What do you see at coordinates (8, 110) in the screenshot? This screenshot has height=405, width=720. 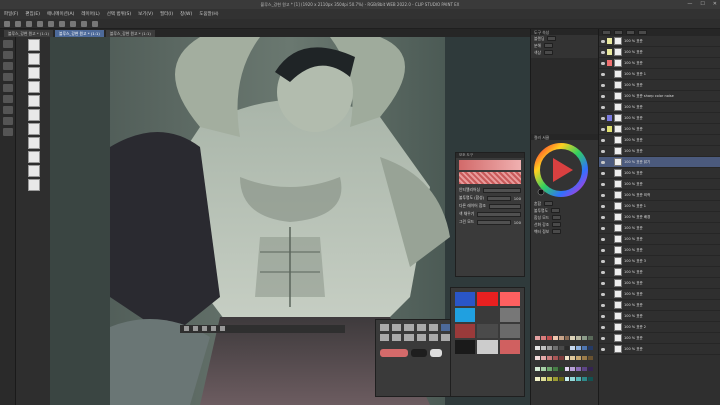 I see `eraser-tool-icon` at bounding box center [8, 110].